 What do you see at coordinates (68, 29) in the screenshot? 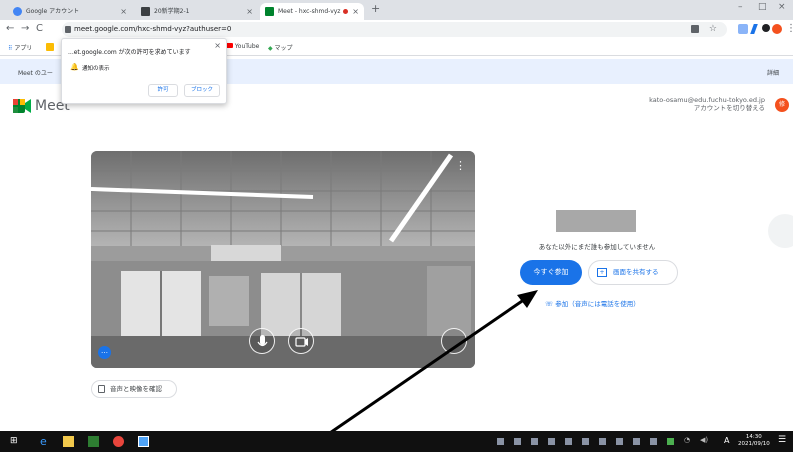
I see `lock-icon` at bounding box center [68, 29].